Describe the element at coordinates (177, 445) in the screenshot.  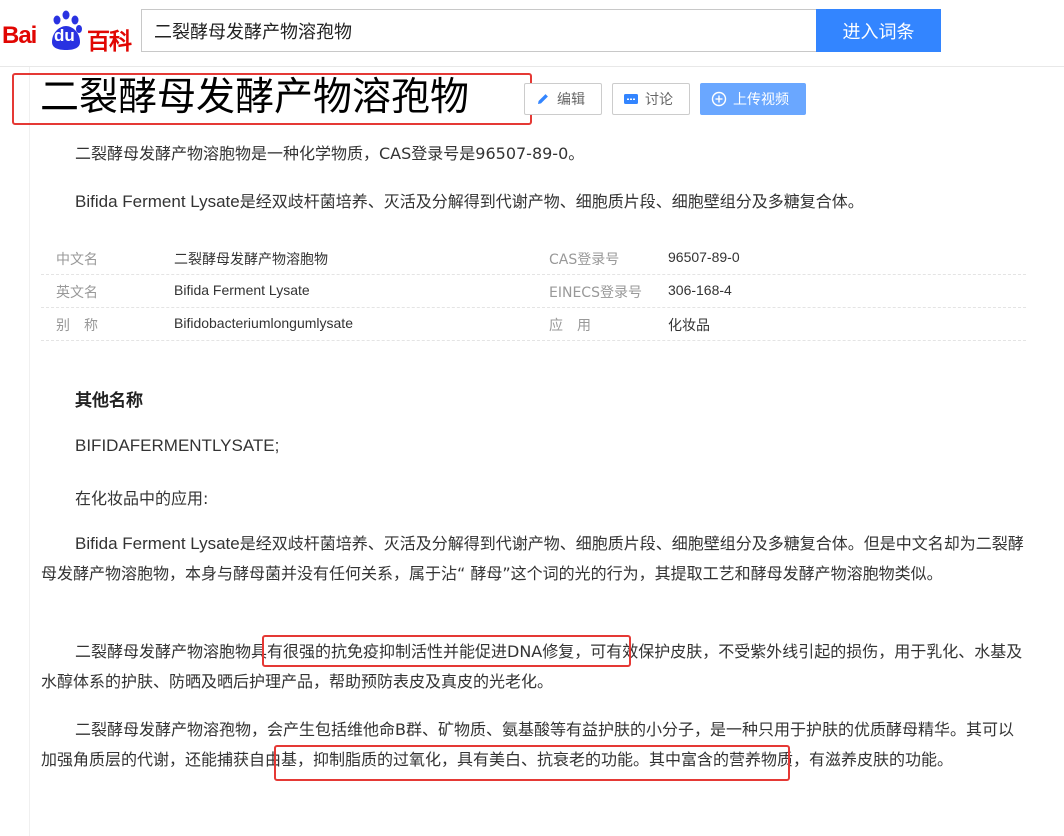
I see `other-name-value: BIFIDAFERMENTLYSATE;` at that location.